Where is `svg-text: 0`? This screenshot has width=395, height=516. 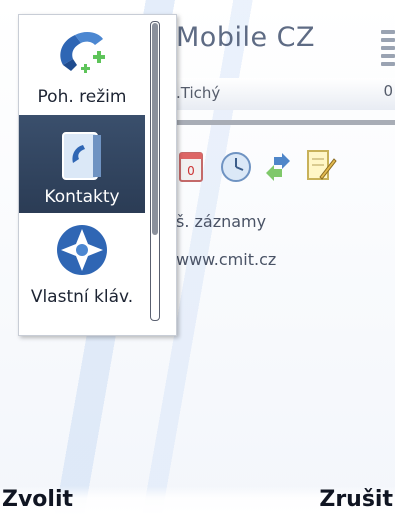 svg-text: 0 is located at coordinates (191, 171).